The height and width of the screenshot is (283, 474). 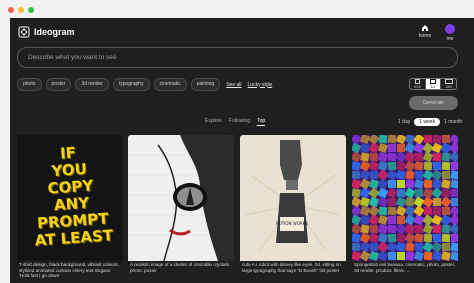 I want to click on brand-logo: Ideogram, so click(x=46, y=32).